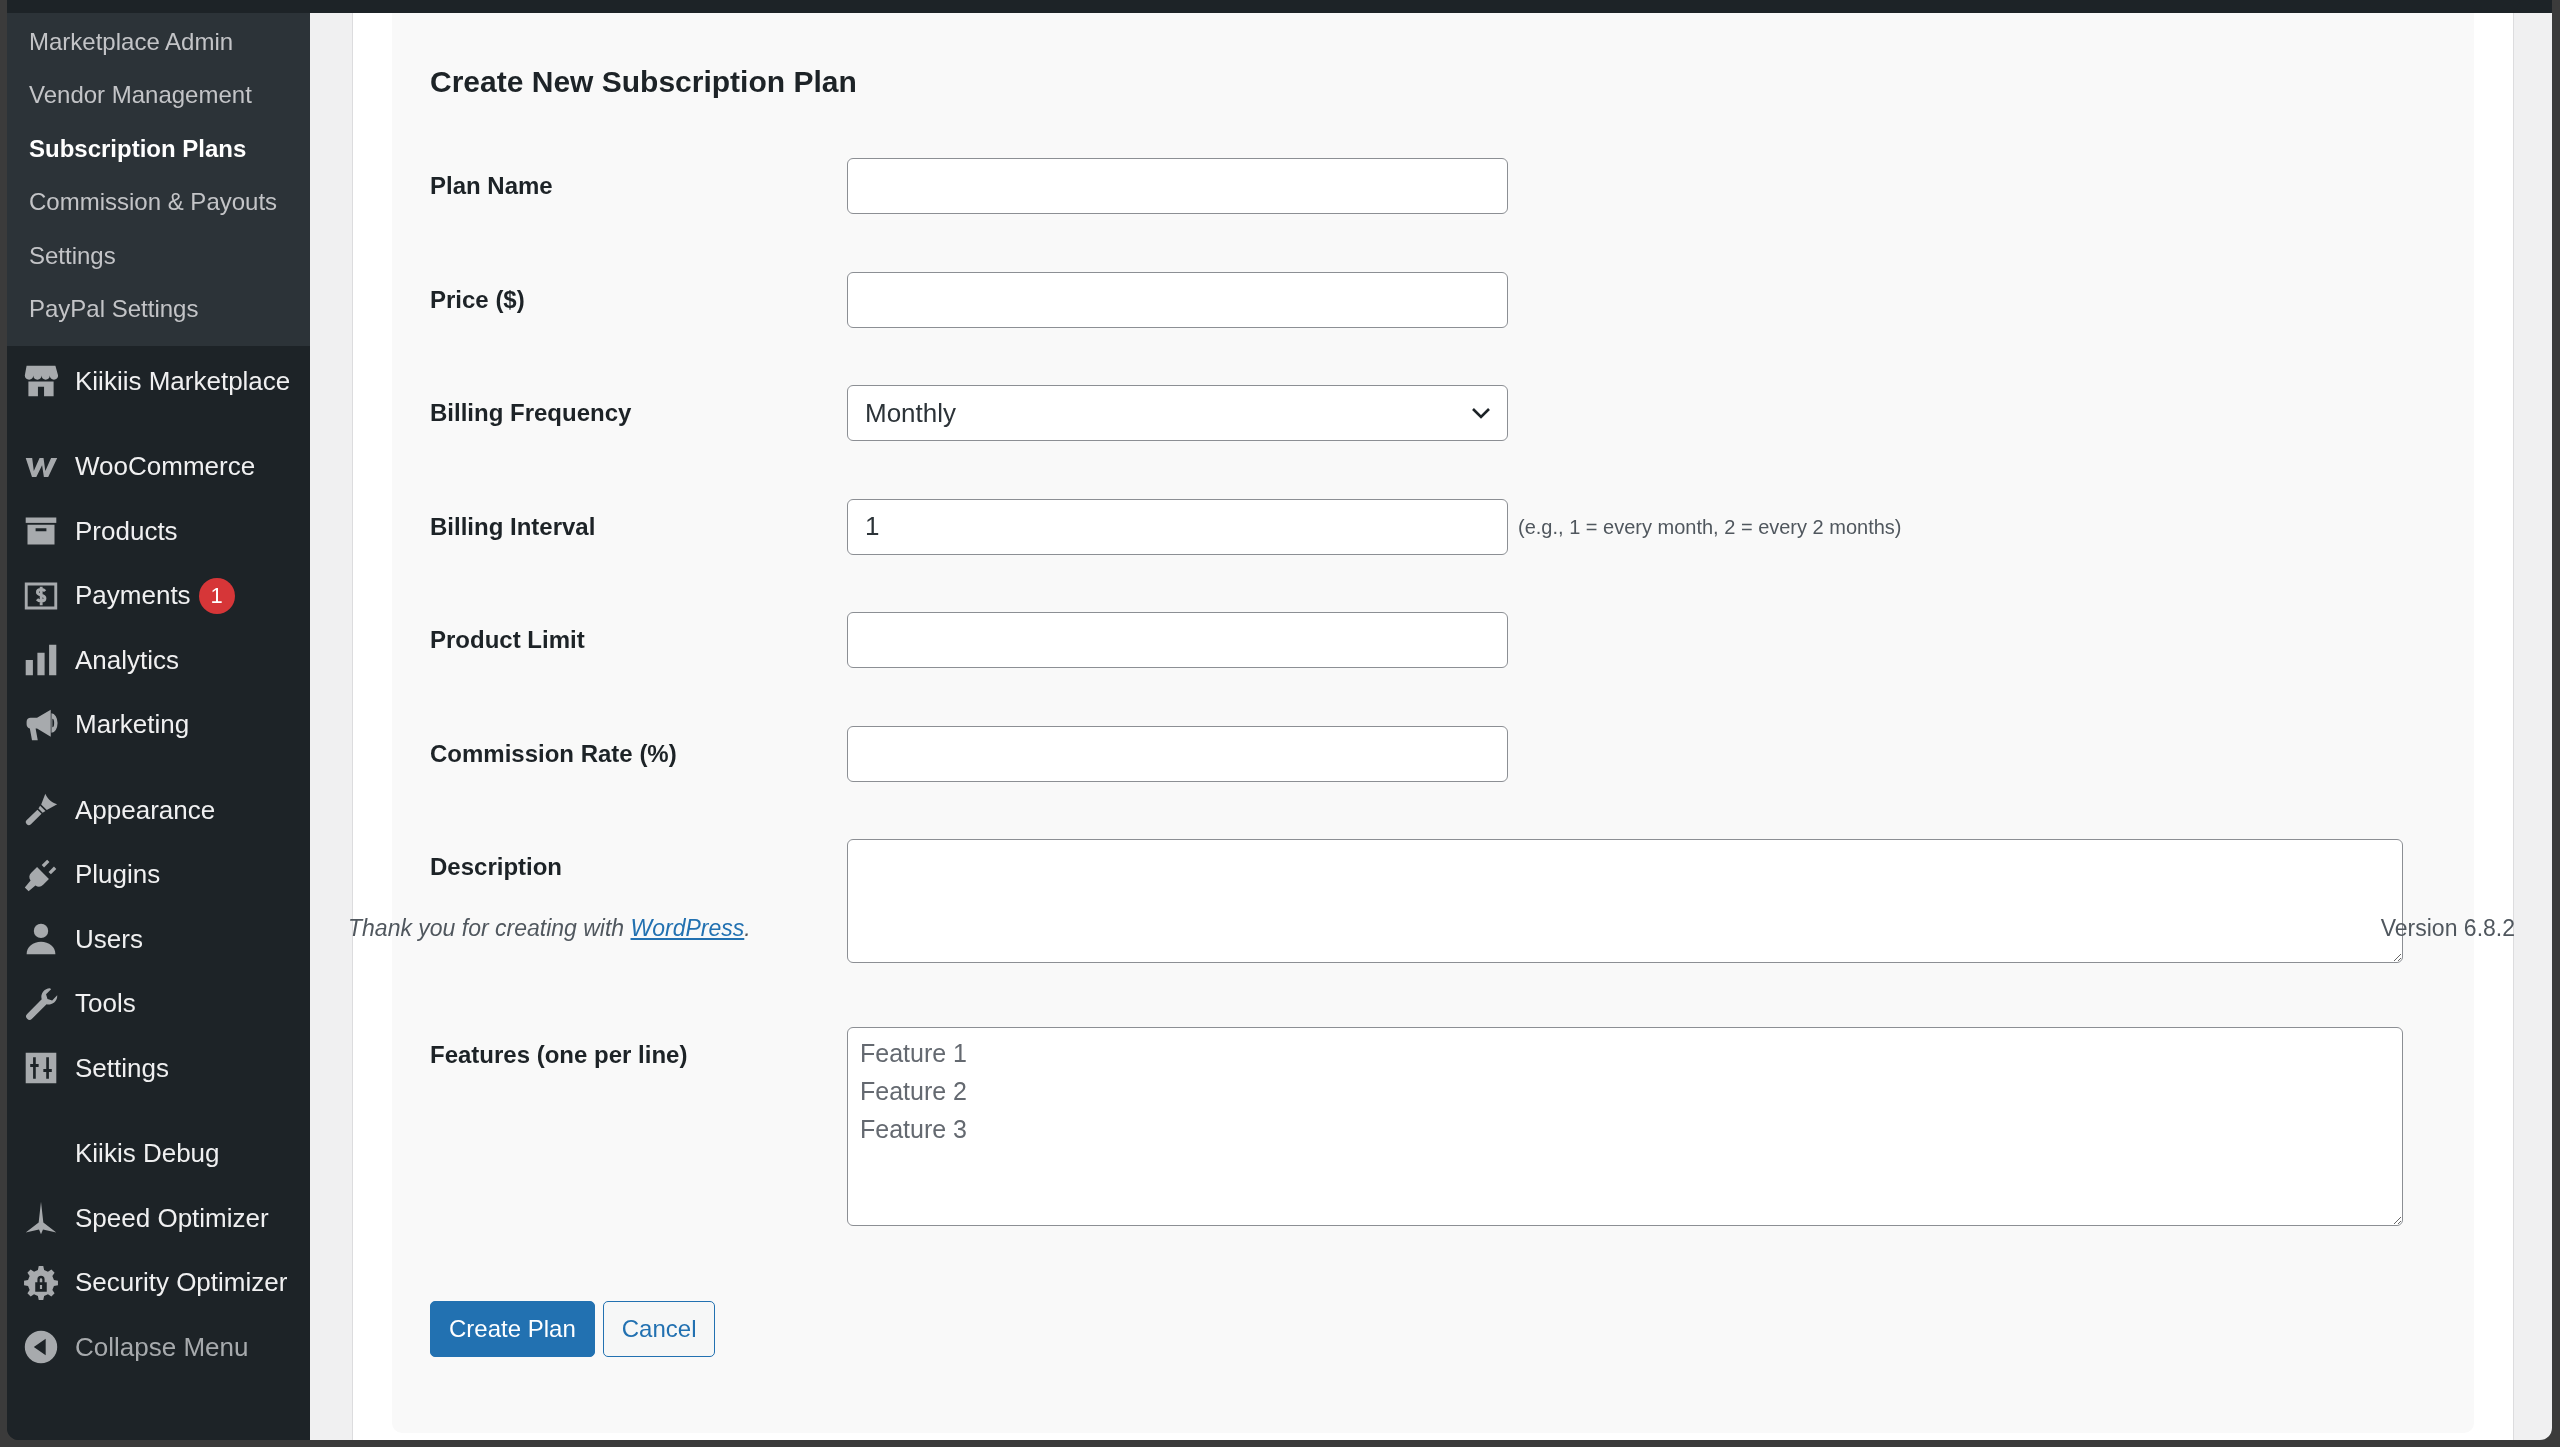  What do you see at coordinates (497, 867) in the screenshot?
I see `field-label: Description` at bounding box center [497, 867].